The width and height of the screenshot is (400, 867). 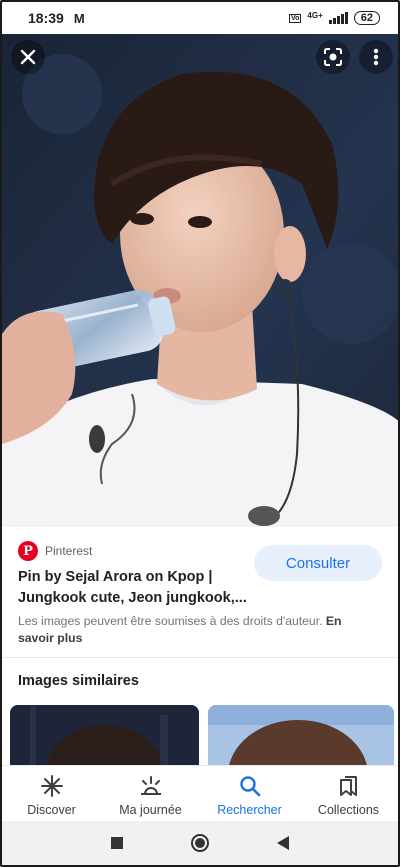 I want to click on nav-discover: Discover, so click(x=51, y=793).